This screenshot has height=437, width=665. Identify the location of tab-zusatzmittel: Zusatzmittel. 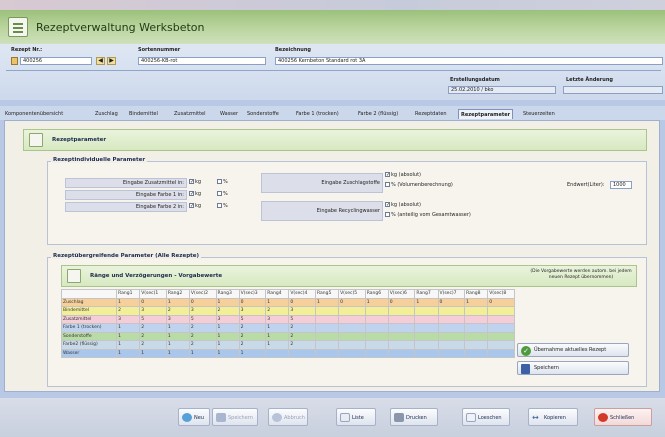
(190, 114).